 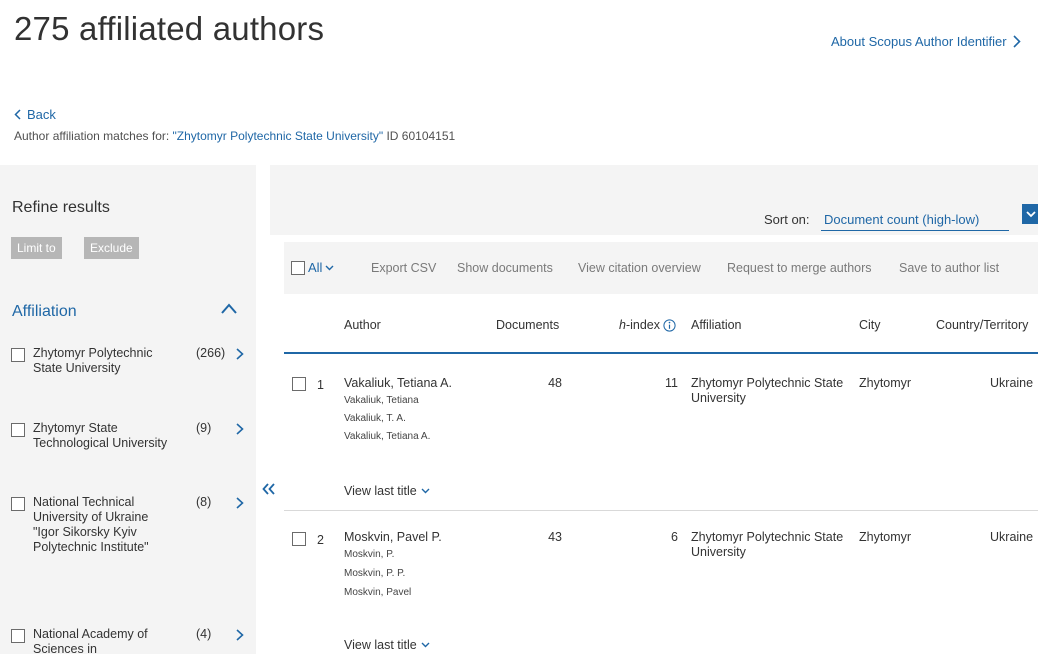 What do you see at coordinates (211, 353) in the screenshot?
I see `facet-count: (266)` at bounding box center [211, 353].